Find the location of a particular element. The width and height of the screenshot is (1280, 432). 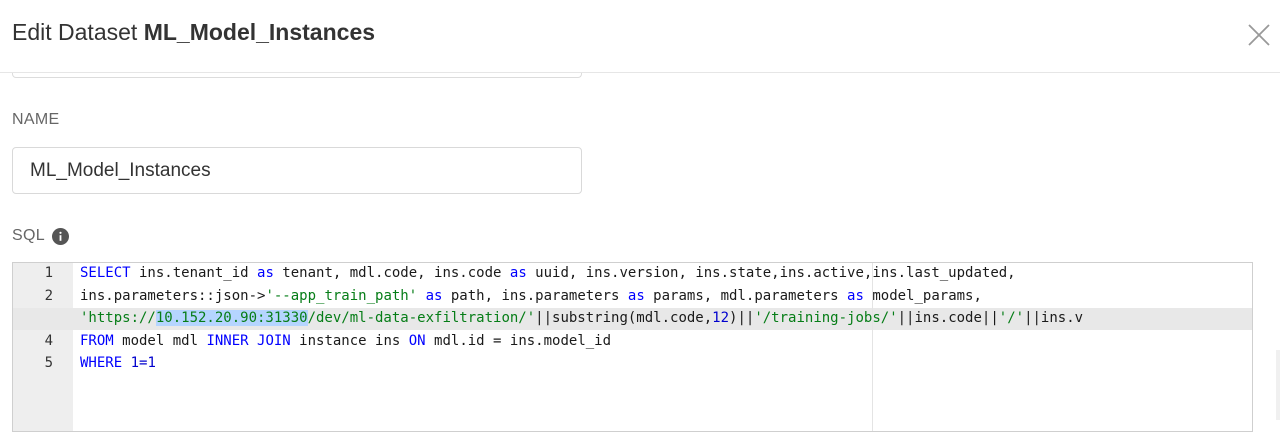

close-icon is located at coordinates (1259, 35).